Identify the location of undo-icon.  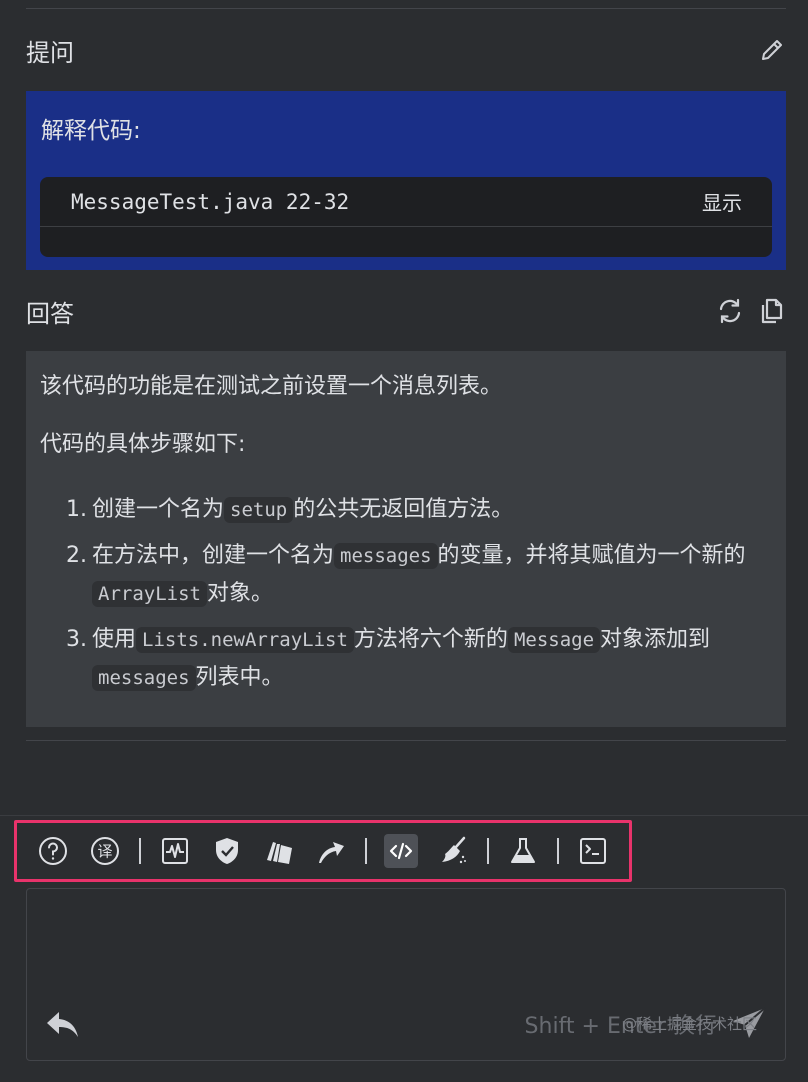
(63, 1025).